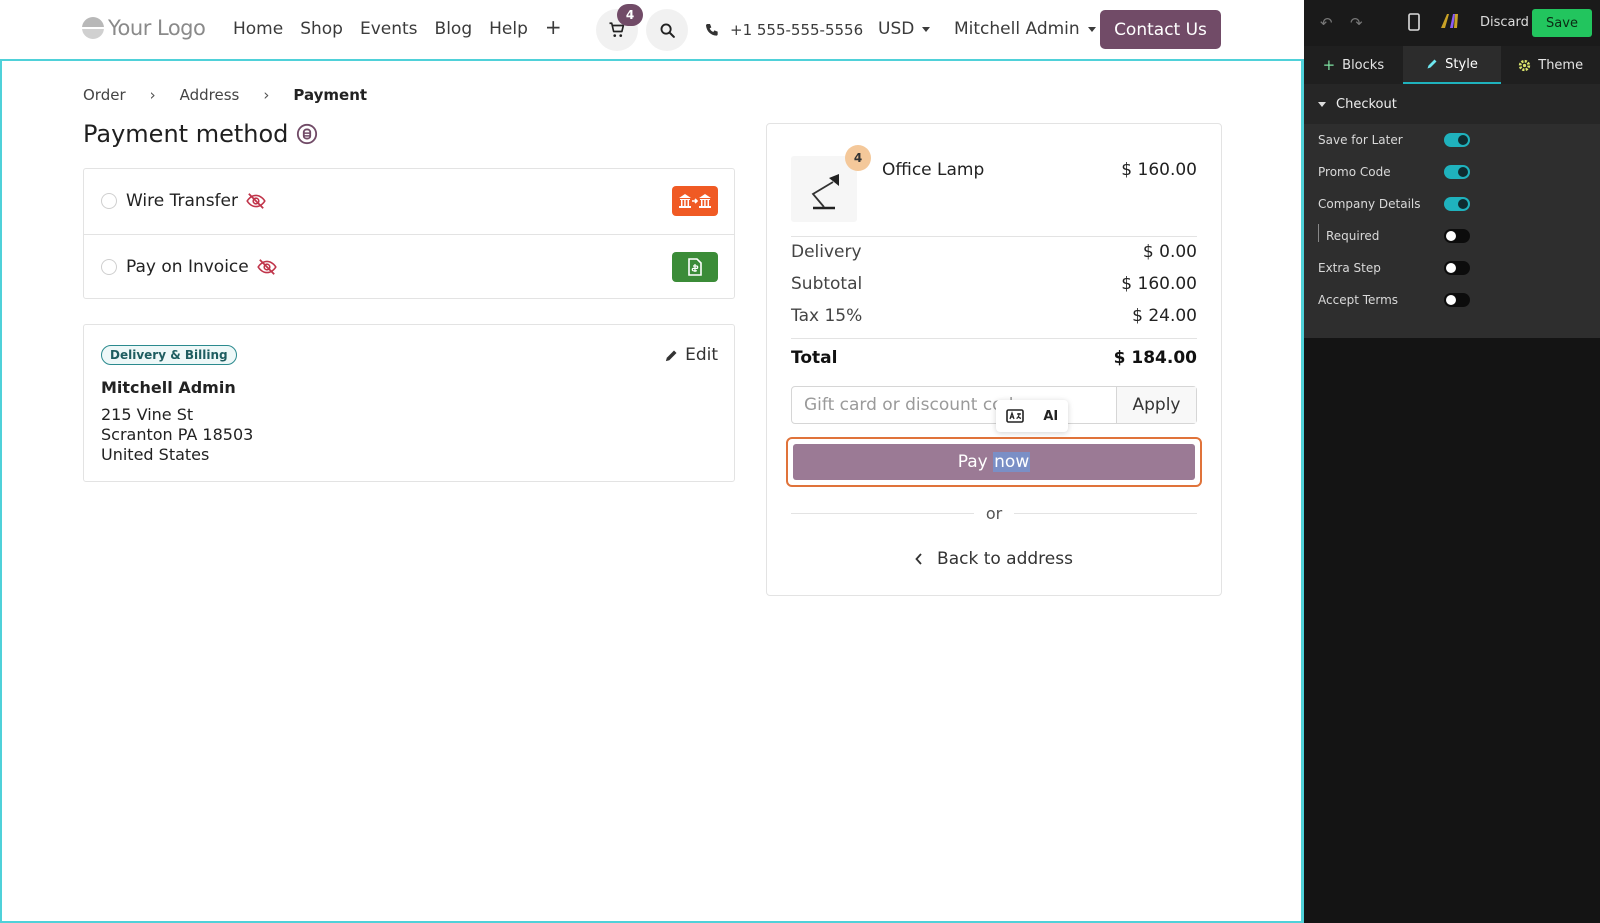 Image resolution: width=1600 pixels, height=923 pixels. Describe the element at coordinates (1369, 204) in the screenshot. I see `option-label: Company Details` at that location.